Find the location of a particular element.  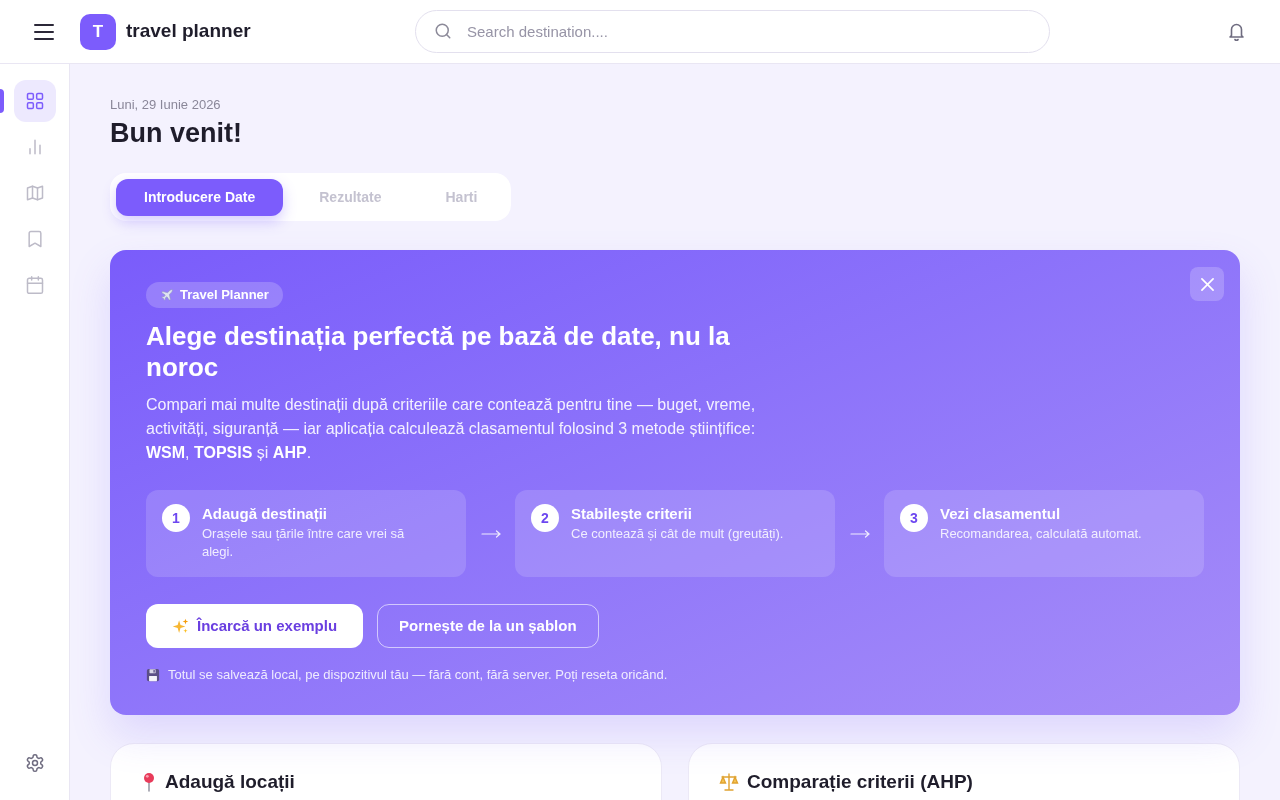

menu-icon is located at coordinates (44, 31).